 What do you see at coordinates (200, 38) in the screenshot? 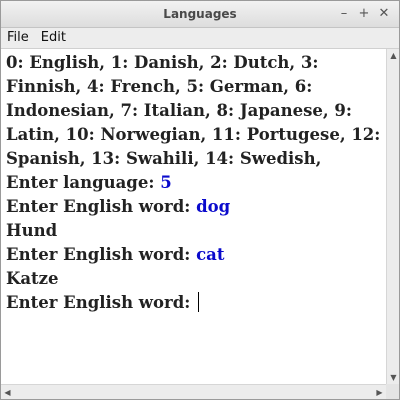
I see `menu-bar: File Edit` at bounding box center [200, 38].